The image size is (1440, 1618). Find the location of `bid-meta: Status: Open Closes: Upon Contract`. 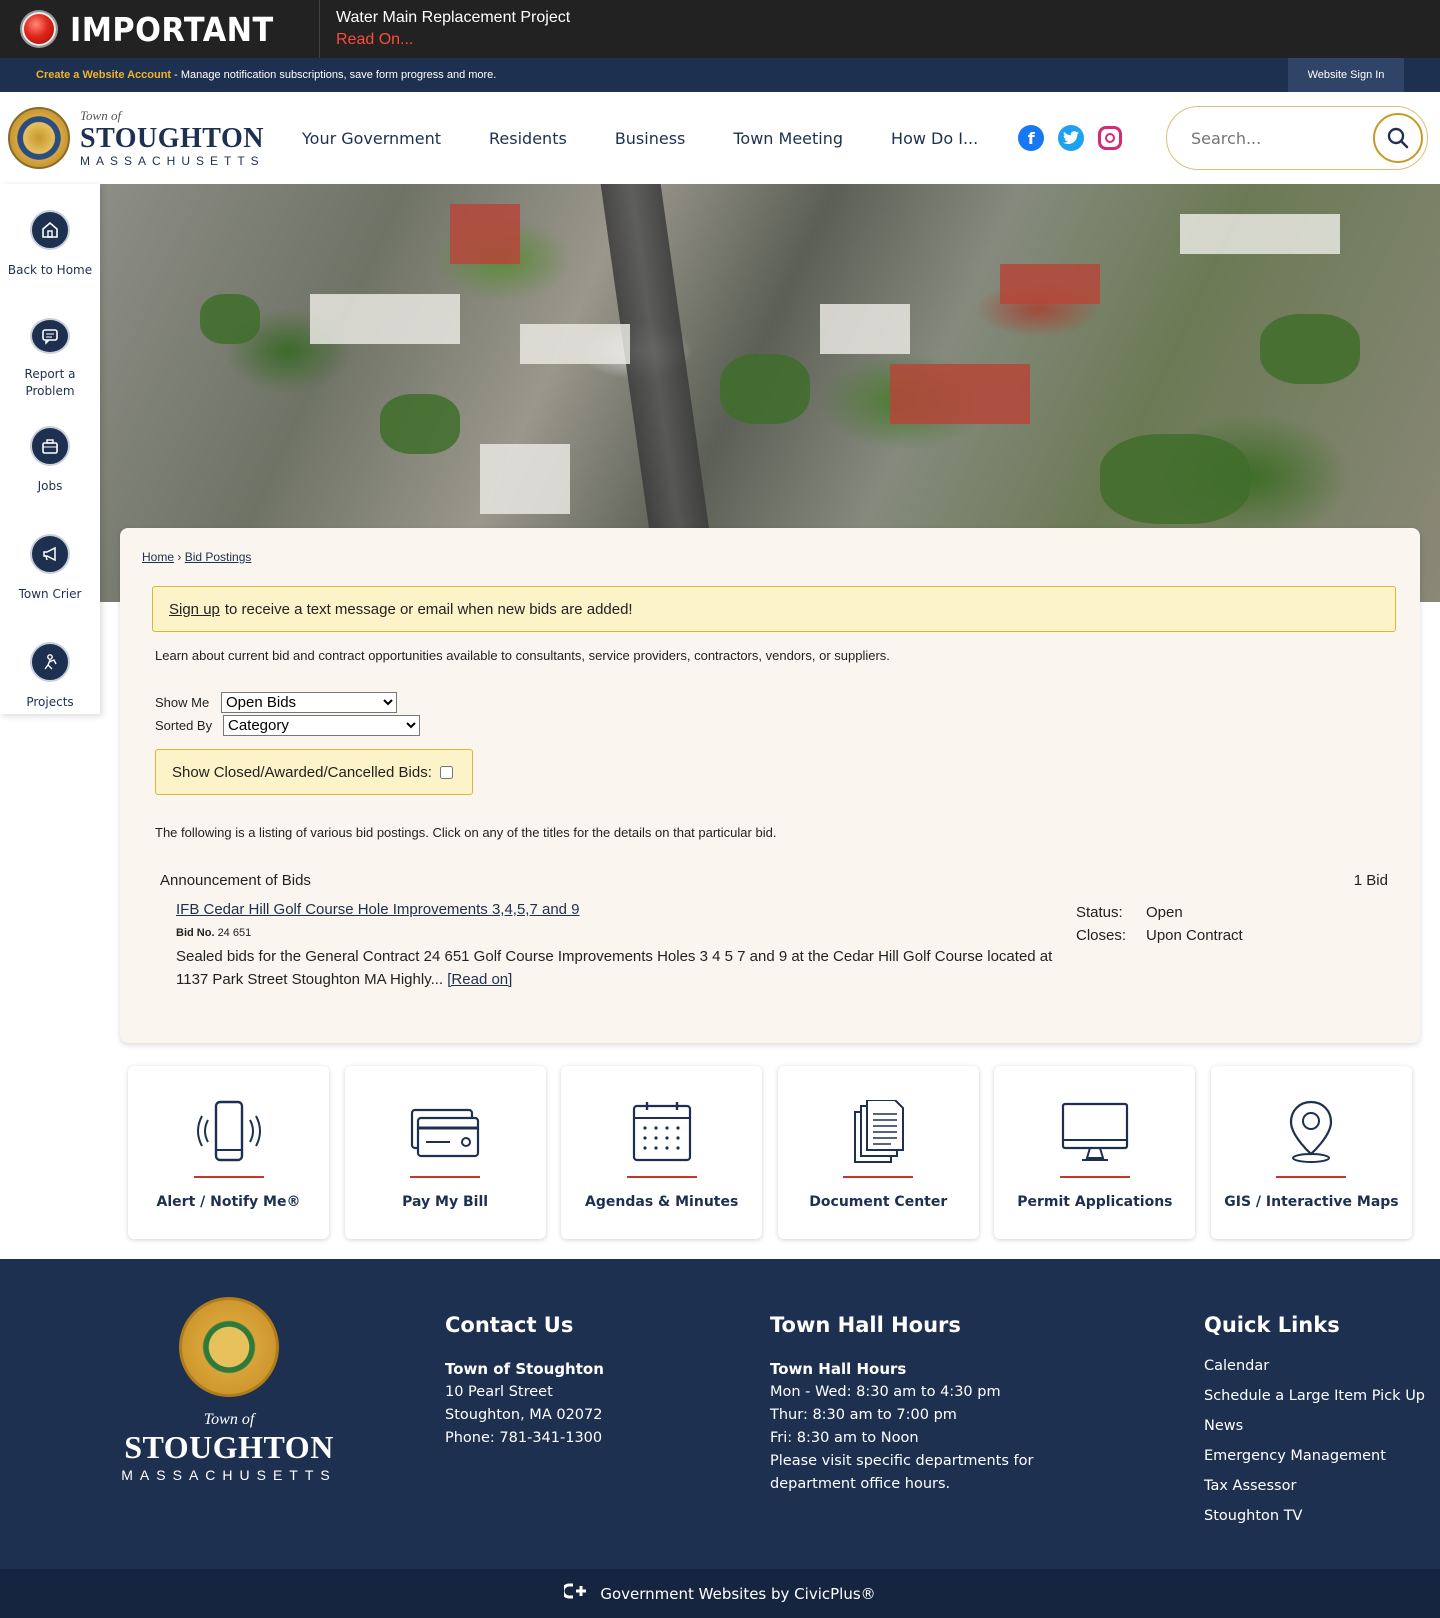

bid-meta: Status: Open Closes: Upon Contract is located at coordinates (1159, 924).